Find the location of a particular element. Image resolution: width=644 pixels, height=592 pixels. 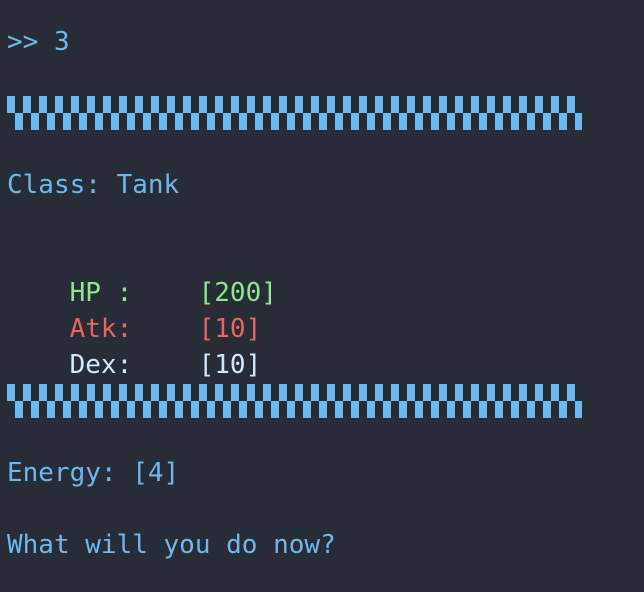

class-line: Class: Tank is located at coordinates (93, 185).